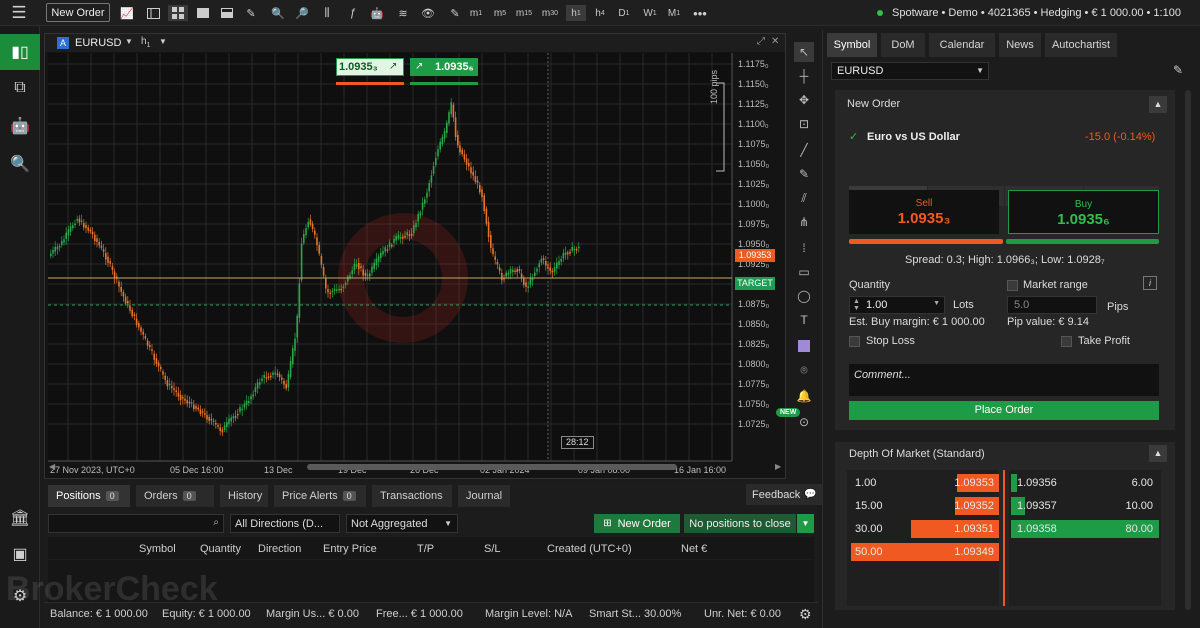 The height and width of the screenshot is (628, 1200). Describe the element at coordinates (856, 305) in the screenshot. I see `stepper-arrows-icon: ▲ ▼` at that location.